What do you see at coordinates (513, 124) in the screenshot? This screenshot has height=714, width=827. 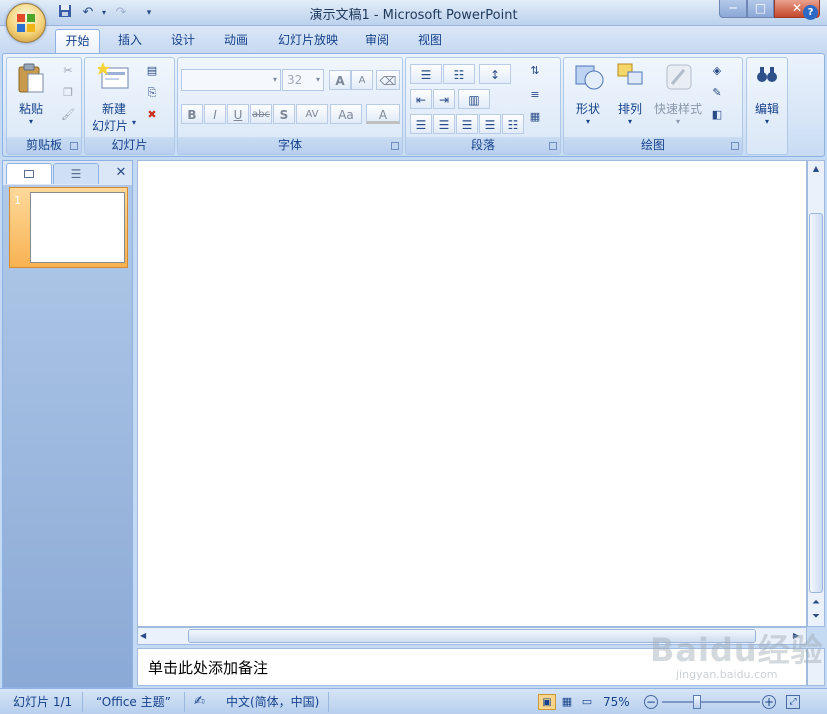 I see `distribute-button: ☷` at bounding box center [513, 124].